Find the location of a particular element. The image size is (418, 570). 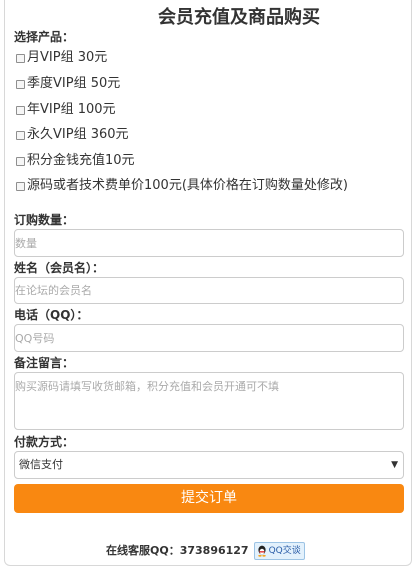

option-label: 月VIP组 30元 is located at coordinates (67, 57).